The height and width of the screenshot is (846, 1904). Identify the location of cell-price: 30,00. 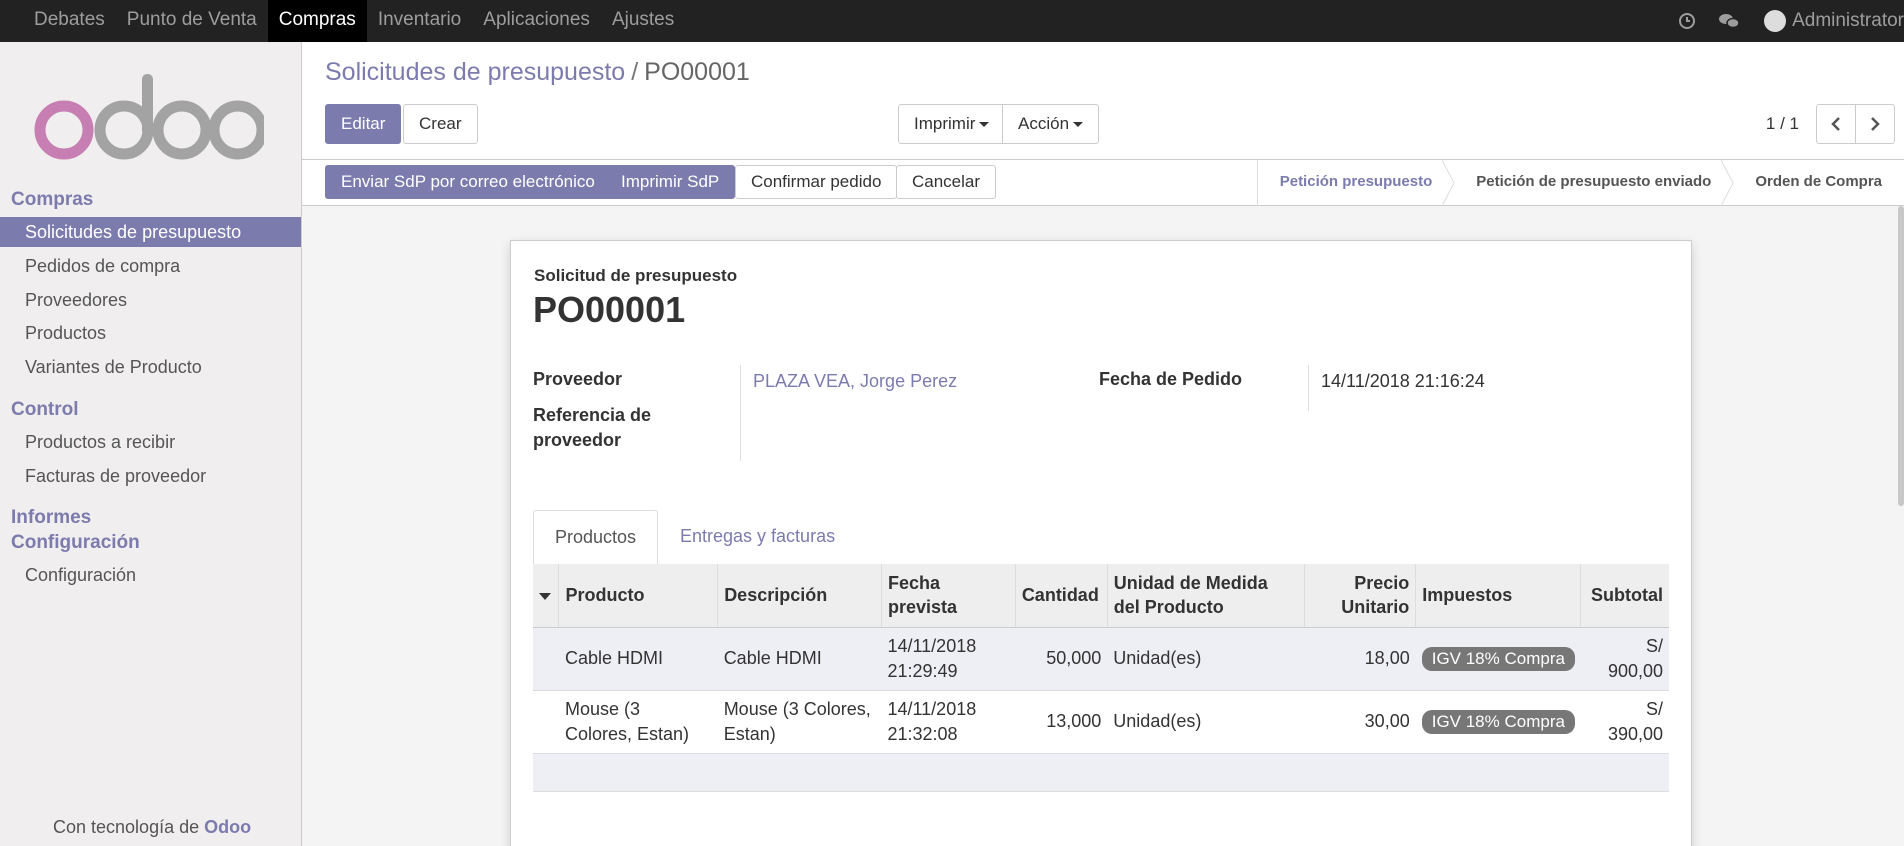
(1360, 722).